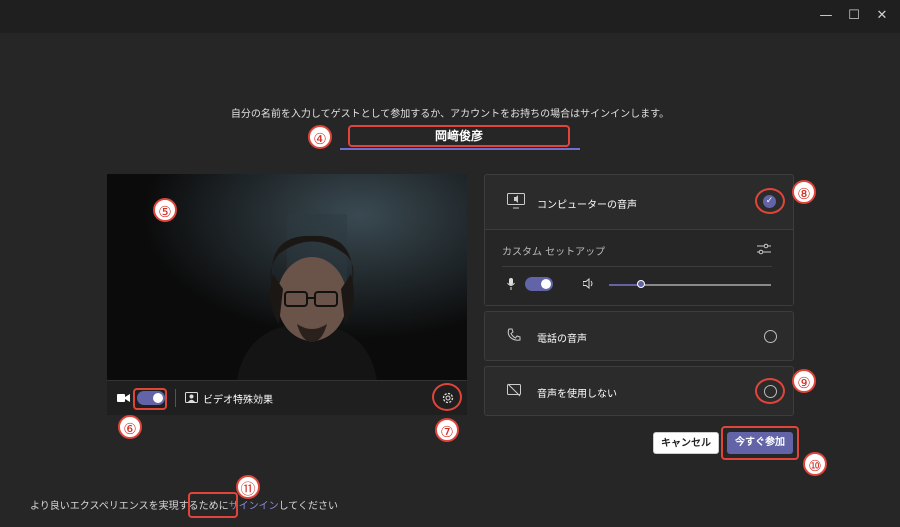  What do you see at coordinates (123, 398) in the screenshot?
I see `camera-icon` at bounding box center [123, 398].